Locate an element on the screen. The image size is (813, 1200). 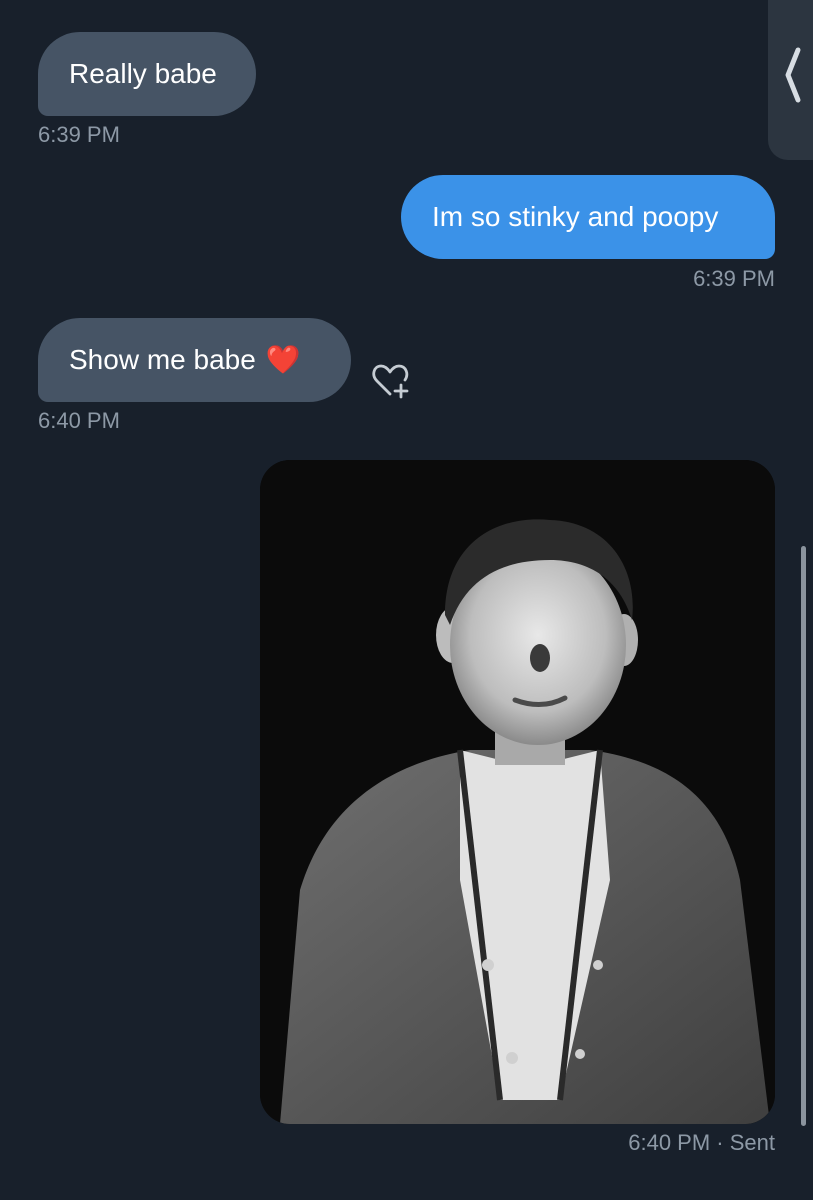
heart-emoji: ❤️ is located at coordinates (283, 359).